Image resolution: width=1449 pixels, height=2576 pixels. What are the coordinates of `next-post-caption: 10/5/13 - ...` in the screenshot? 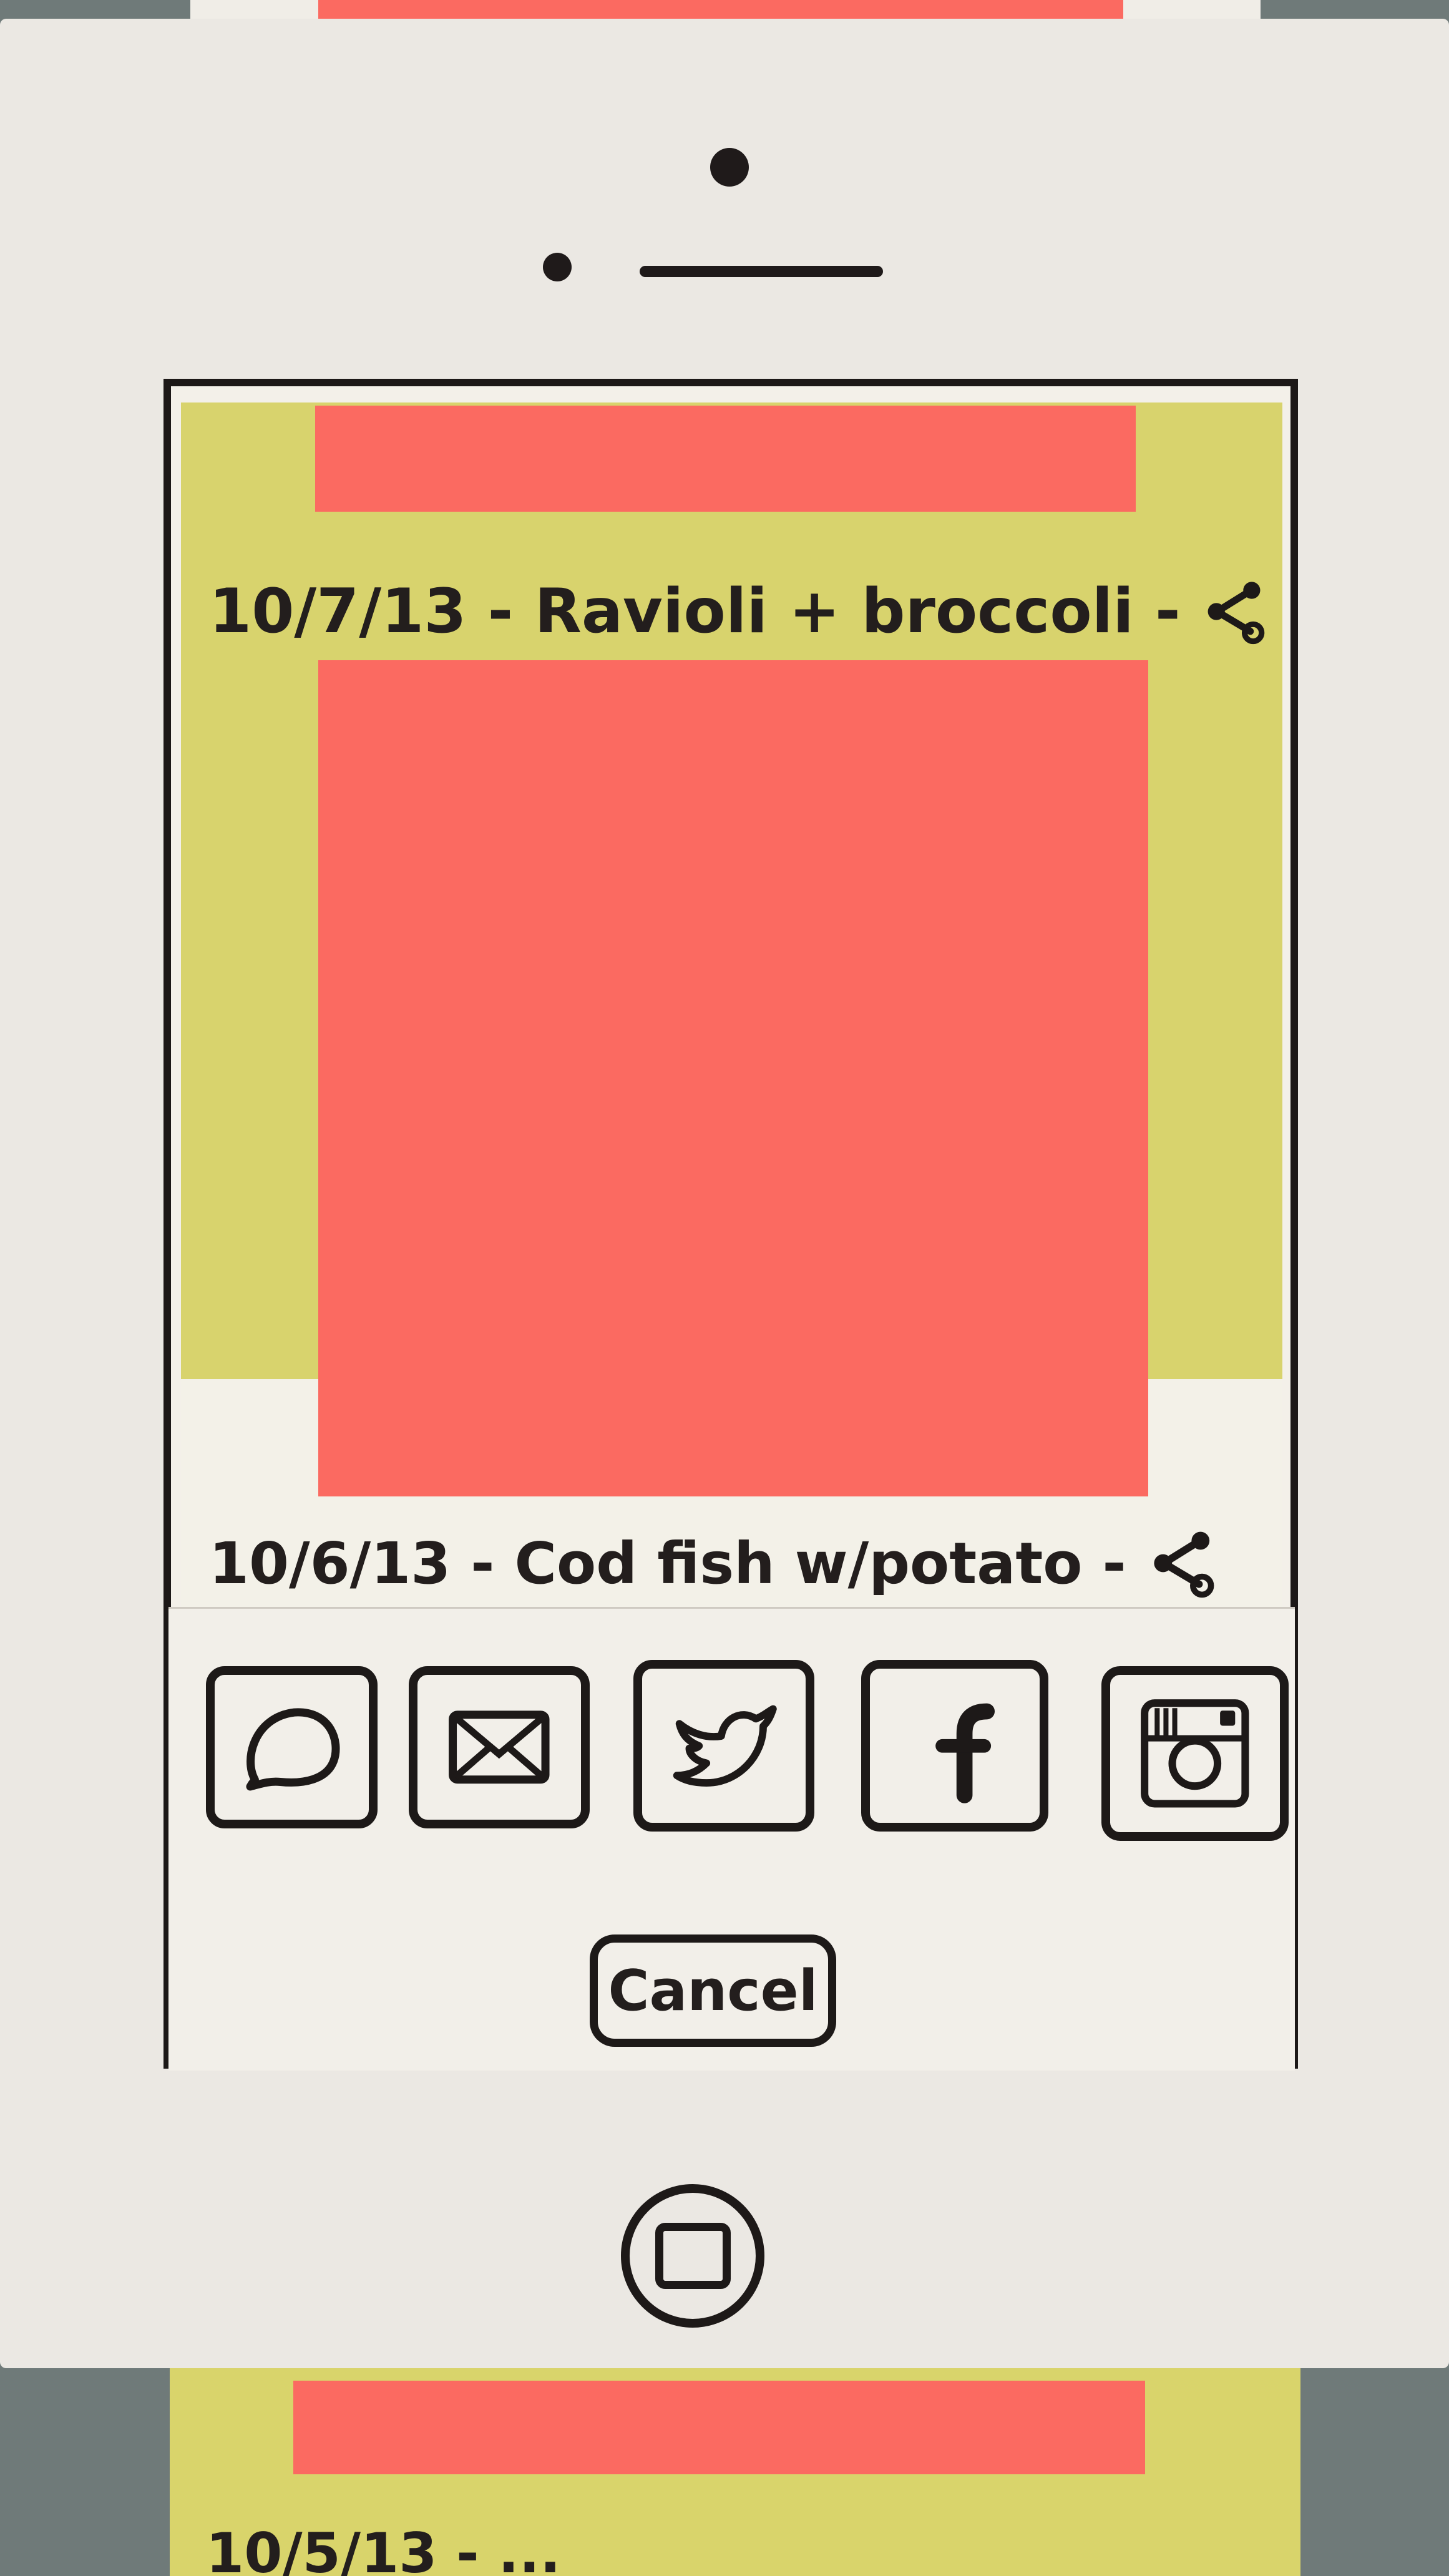 It's located at (383, 2548).